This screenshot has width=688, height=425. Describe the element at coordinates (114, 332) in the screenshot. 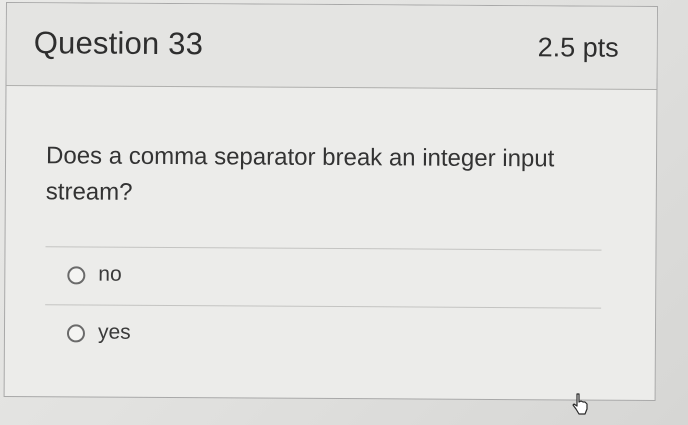

I see `answer-label-yes: yes` at that location.